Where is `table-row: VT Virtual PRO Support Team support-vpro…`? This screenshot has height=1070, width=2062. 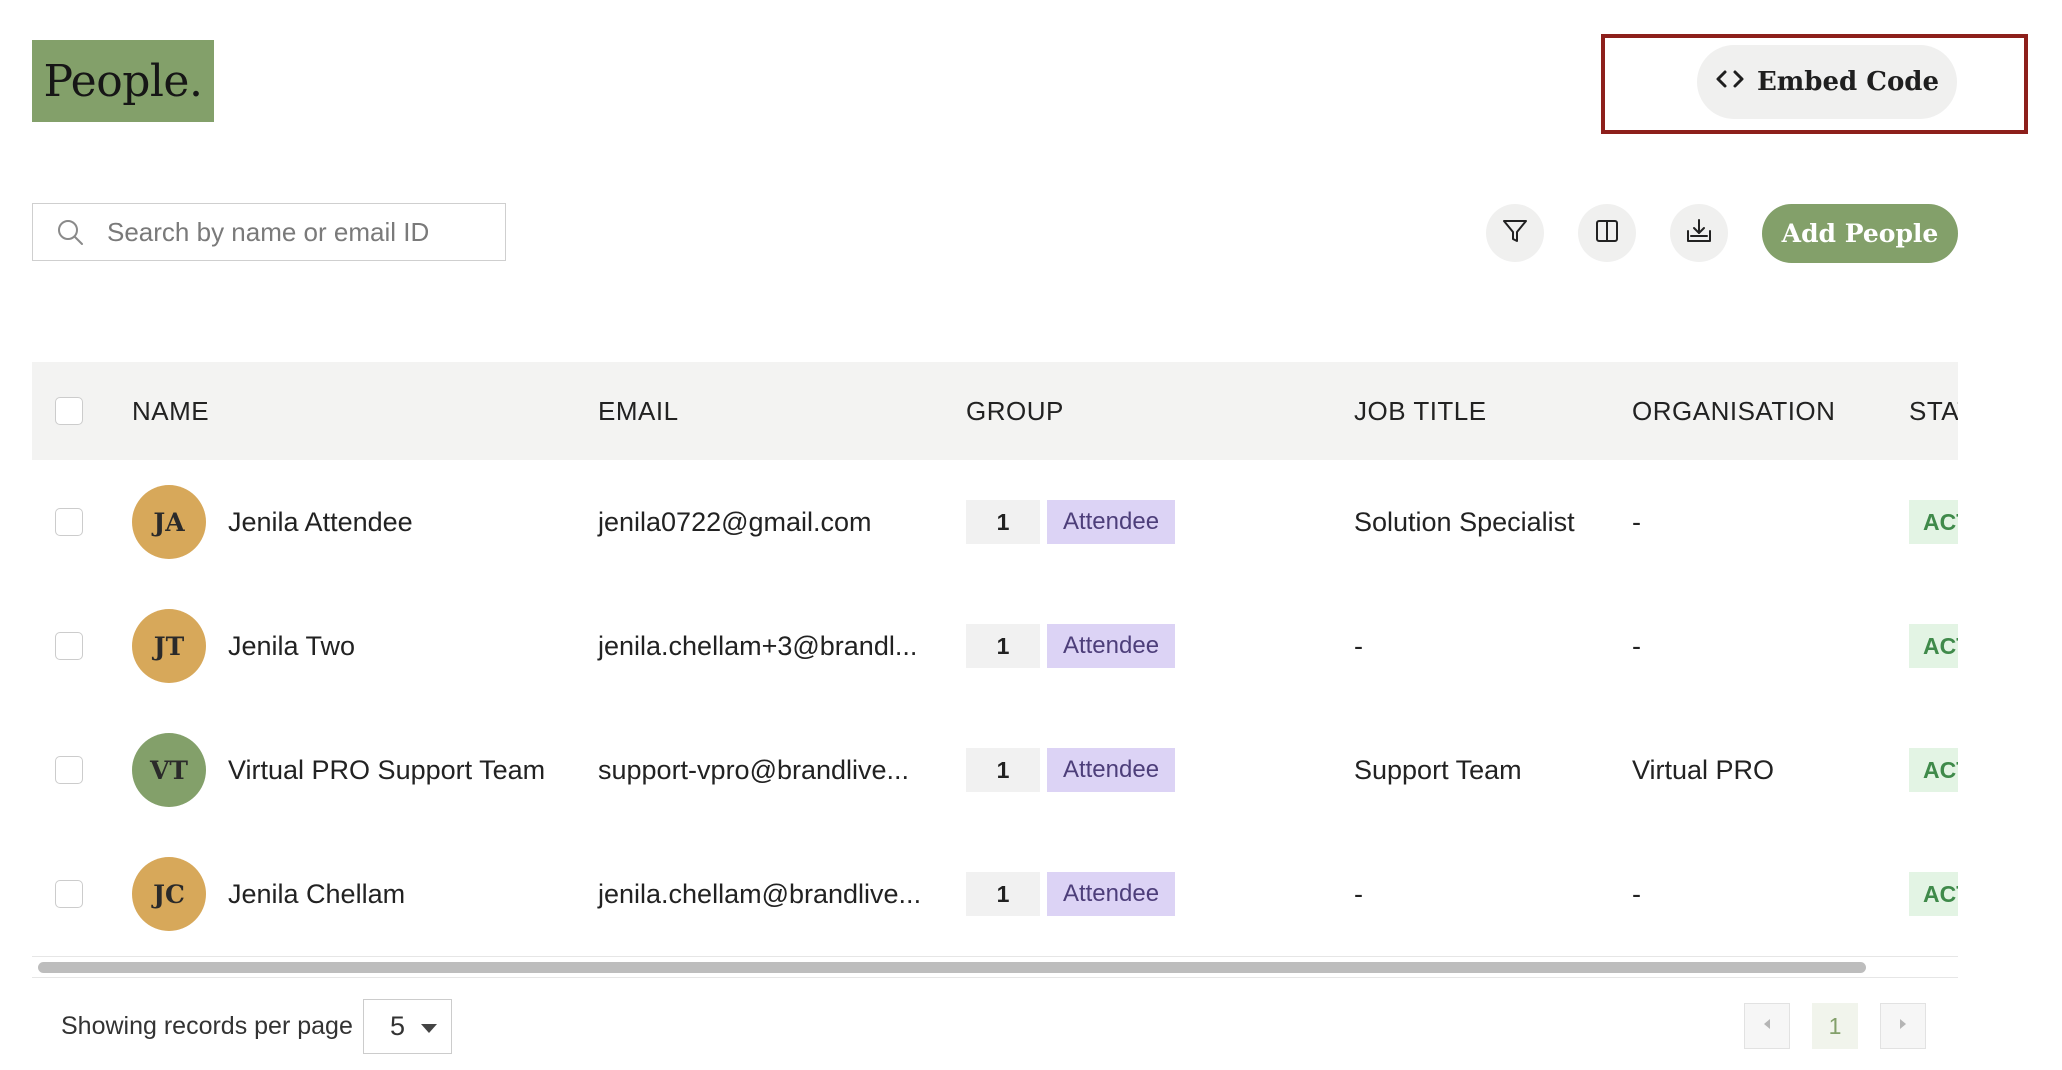 table-row: VT Virtual PRO Support Team support-vpro… is located at coordinates (995, 770).